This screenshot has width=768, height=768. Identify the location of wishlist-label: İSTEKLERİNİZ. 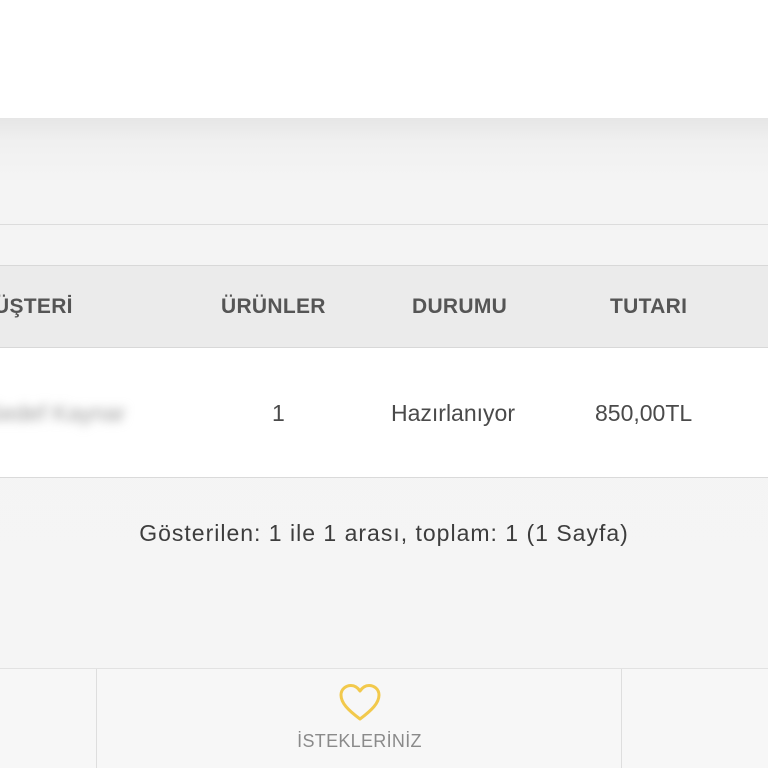
(359, 741).